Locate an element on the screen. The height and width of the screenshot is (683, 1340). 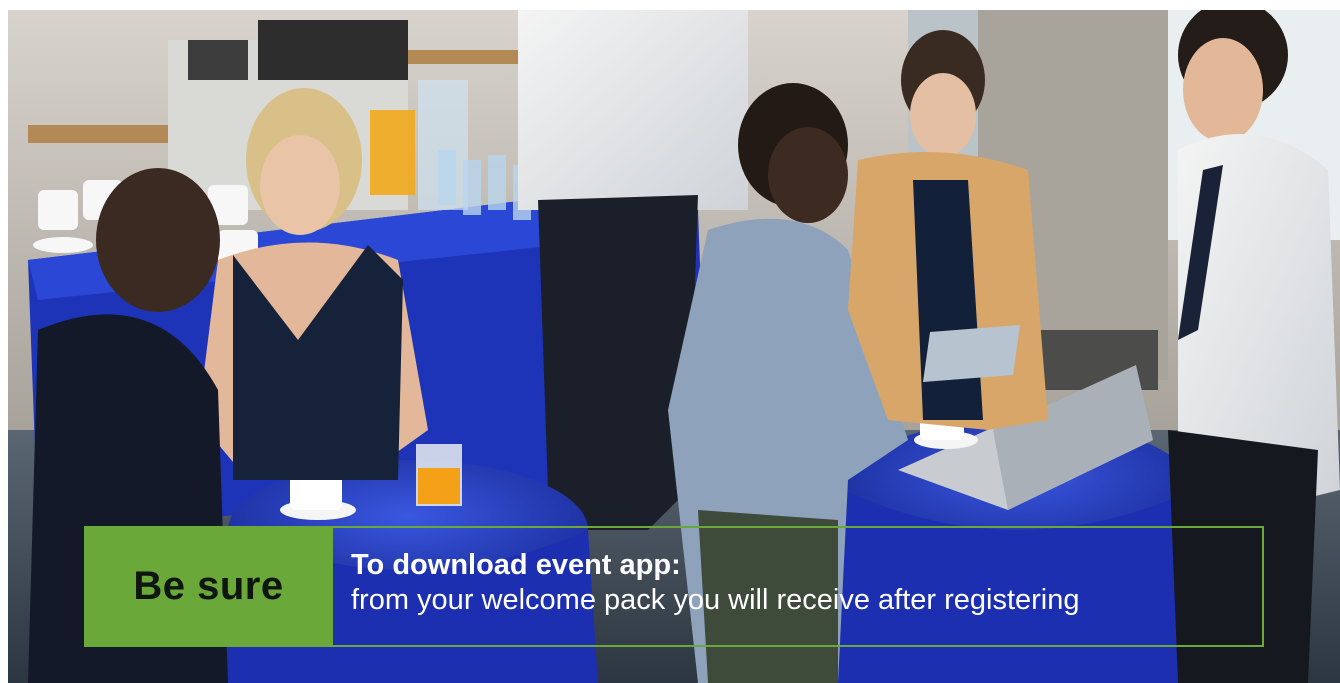
callout-title: To download event app: is located at coordinates (516, 565).